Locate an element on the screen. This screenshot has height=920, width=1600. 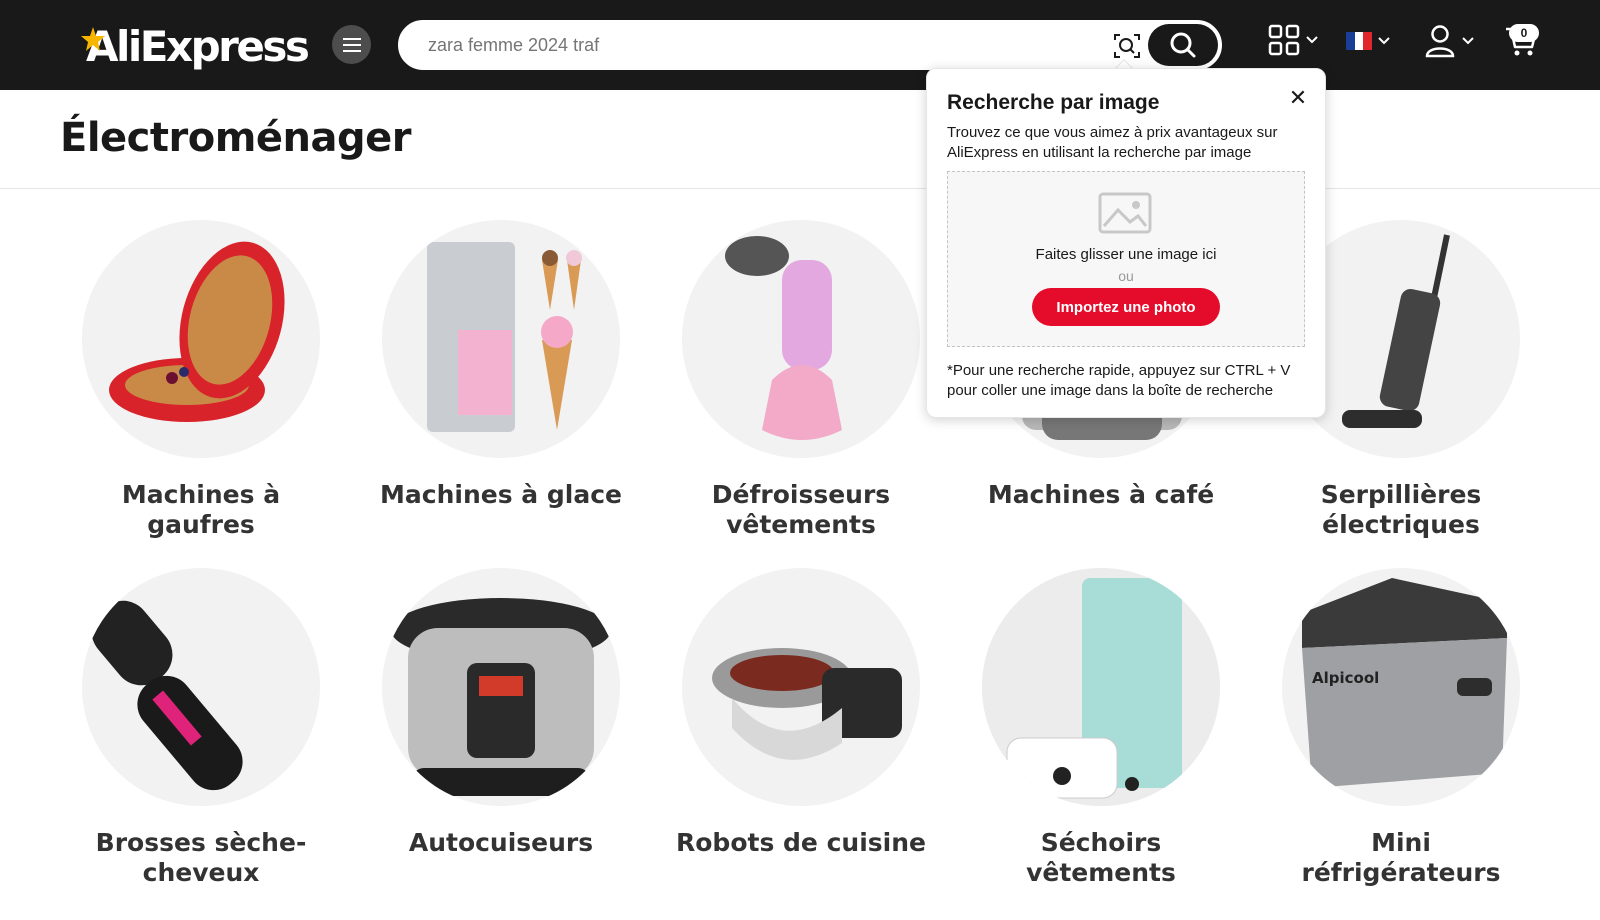
category-card-ice-cream-machines: Machines à glace is located at coordinates (501, 365).